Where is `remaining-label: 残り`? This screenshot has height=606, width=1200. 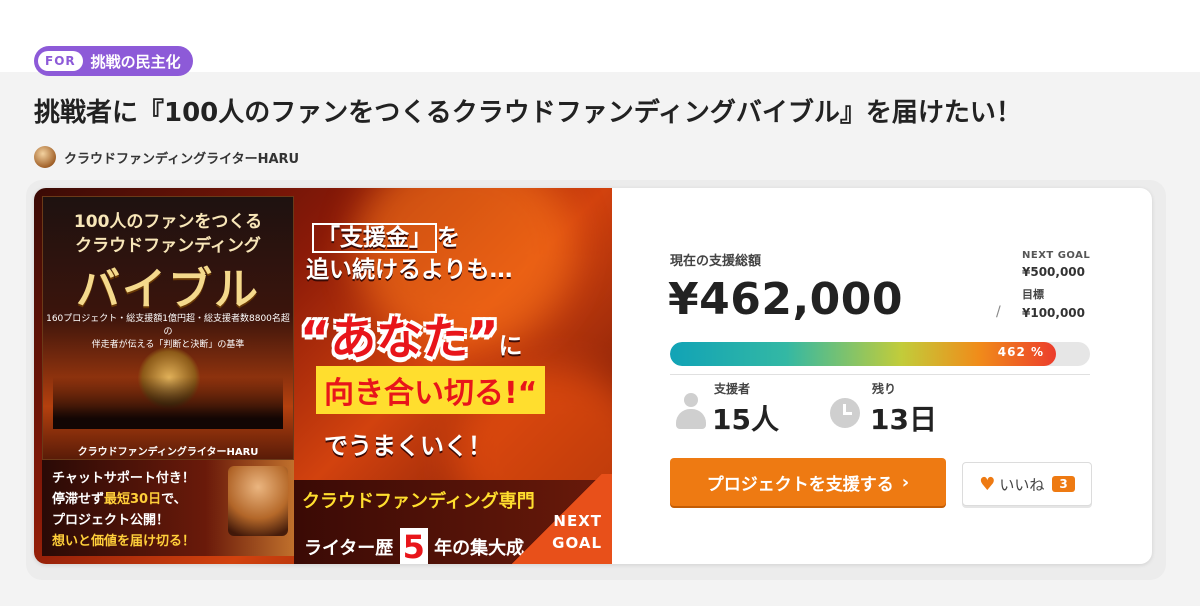
remaining-label: 残り is located at coordinates (884, 389).